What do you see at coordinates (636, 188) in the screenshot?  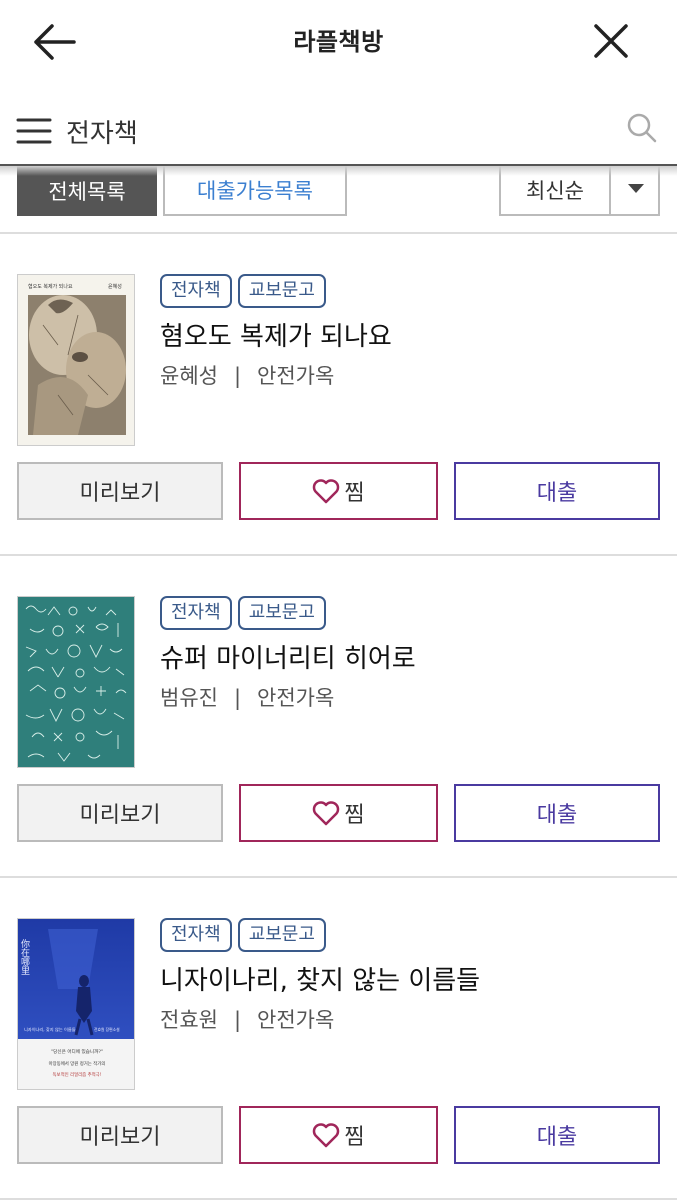 I see `caret-down-icon` at bounding box center [636, 188].